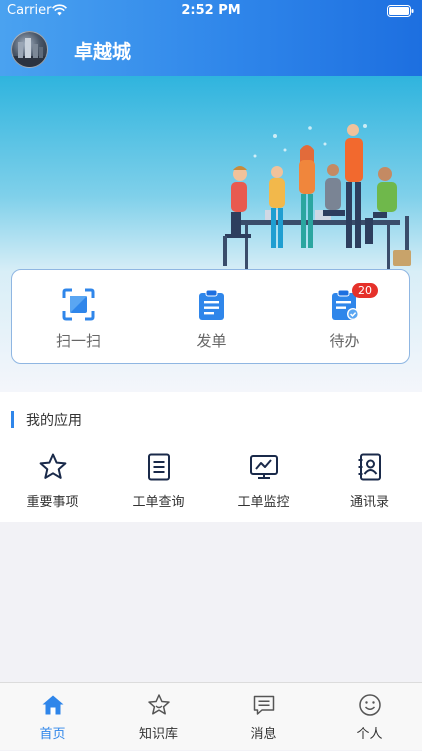 The image size is (422, 751). I want to click on contacts-icon, so click(369, 467).